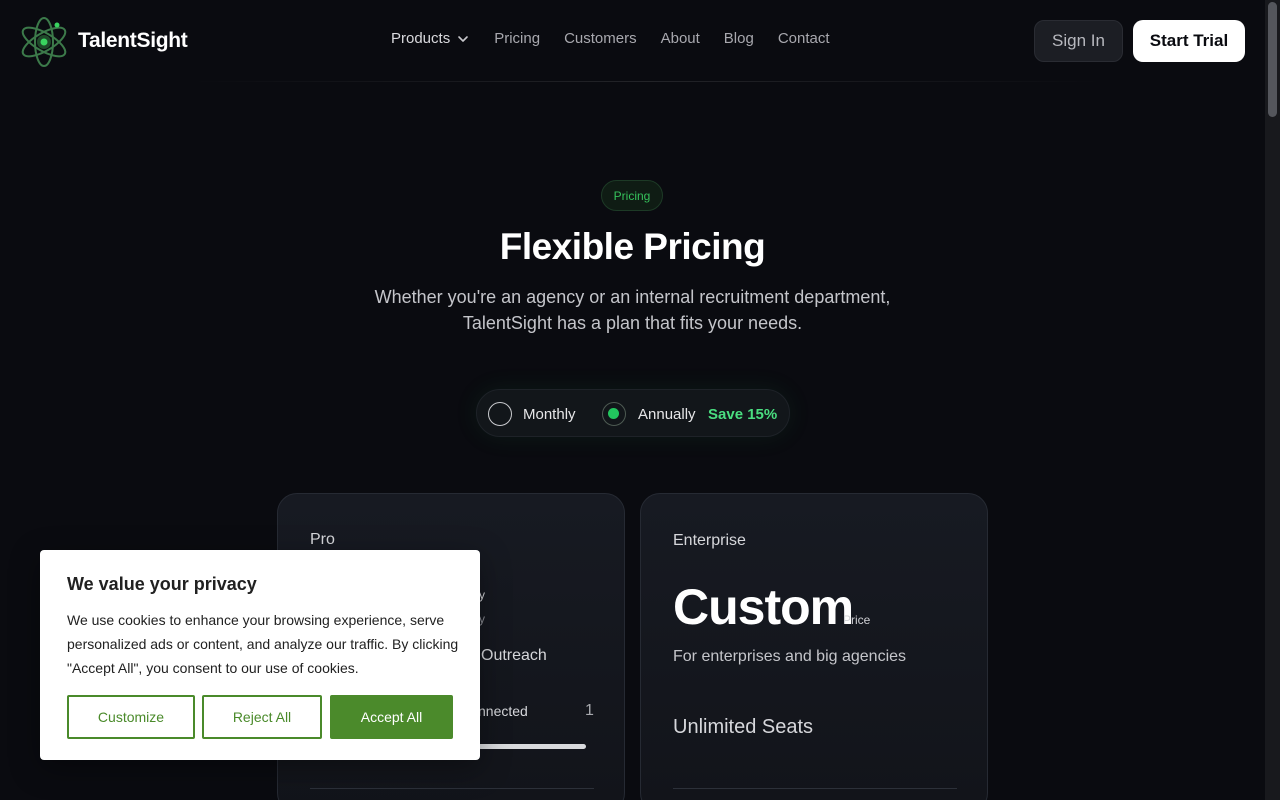  I want to click on slider-label: nnected, so click(503, 711).